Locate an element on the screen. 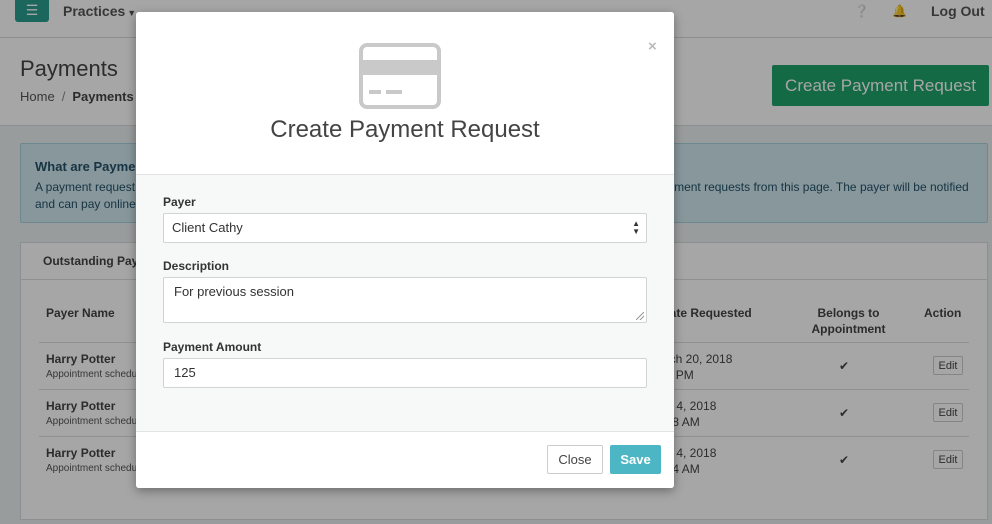  close-icon: × is located at coordinates (652, 46).